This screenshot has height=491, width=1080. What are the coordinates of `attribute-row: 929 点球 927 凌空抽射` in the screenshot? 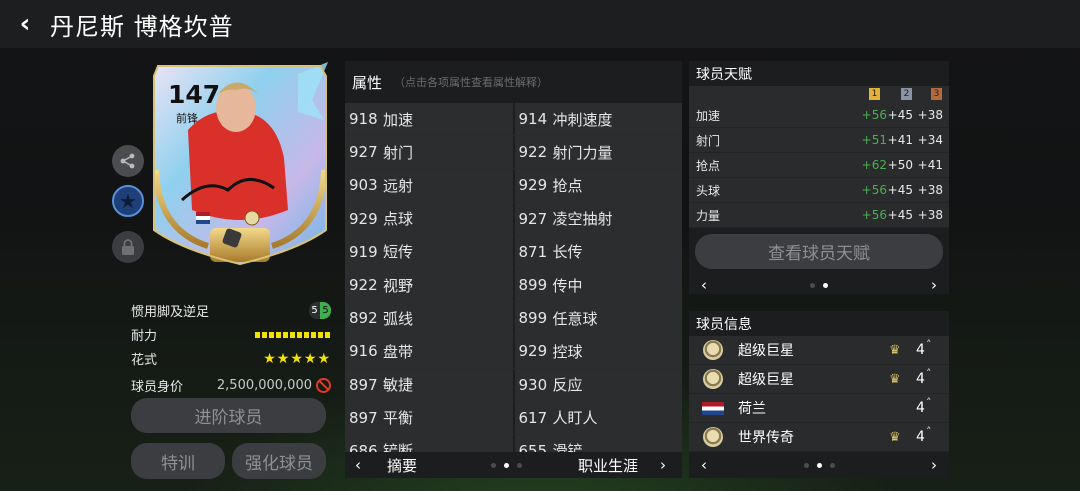 It's located at (513, 219).